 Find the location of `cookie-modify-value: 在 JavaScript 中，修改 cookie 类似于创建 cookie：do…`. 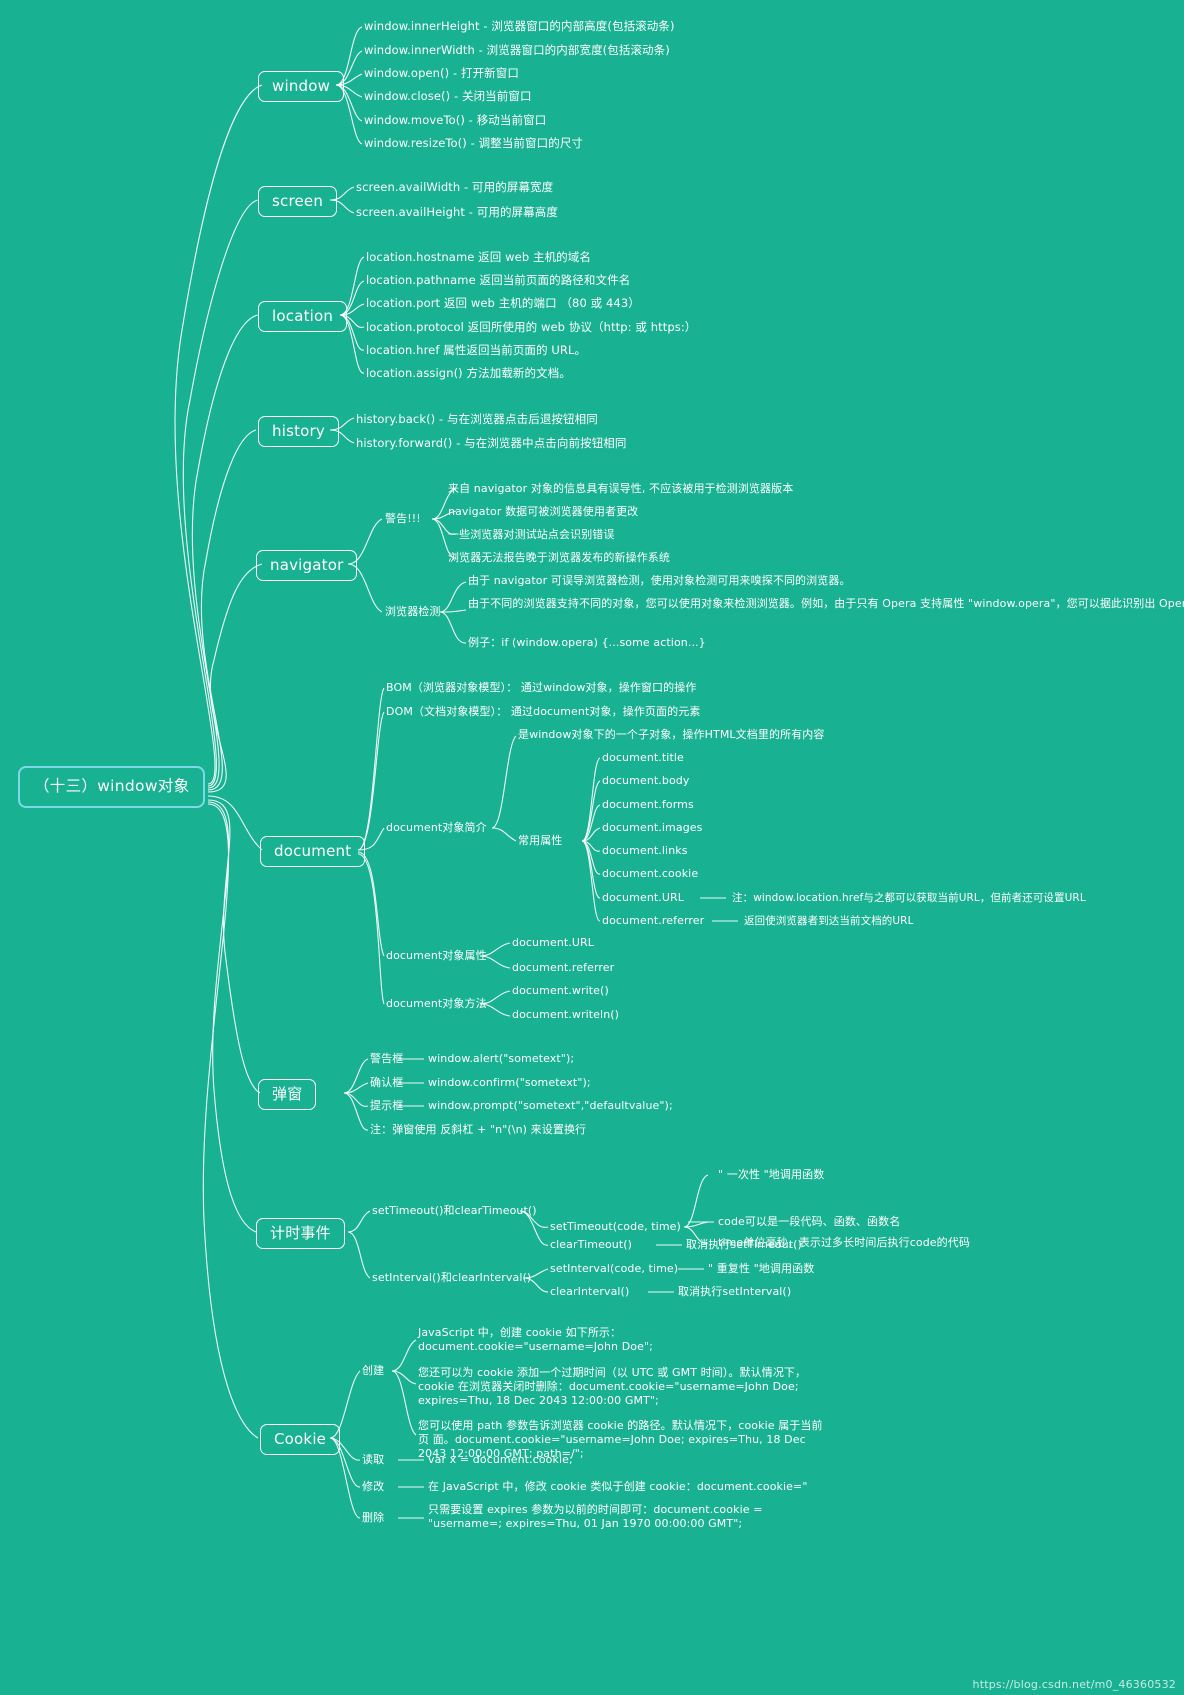

cookie-modify-value: 在 JavaScript 中，修改 cookie 类似于创建 cookie：do… is located at coordinates (618, 1486).